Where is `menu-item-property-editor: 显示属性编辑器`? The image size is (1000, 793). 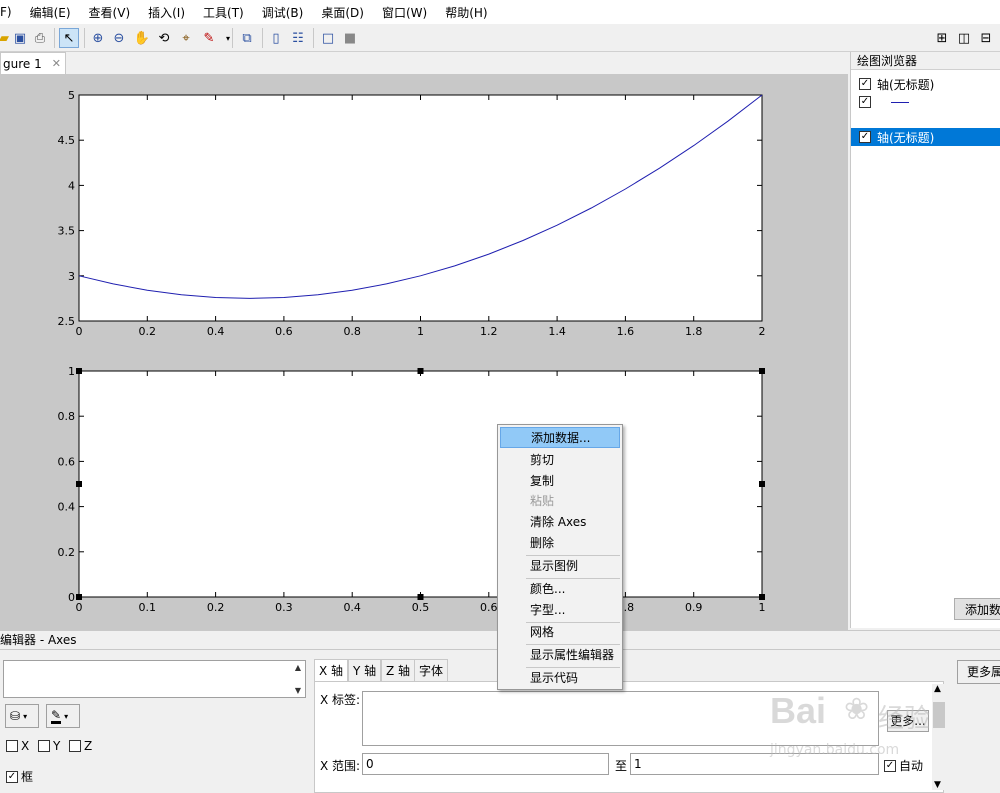 menu-item-property-editor: 显示属性编辑器 is located at coordinates (560, 655).